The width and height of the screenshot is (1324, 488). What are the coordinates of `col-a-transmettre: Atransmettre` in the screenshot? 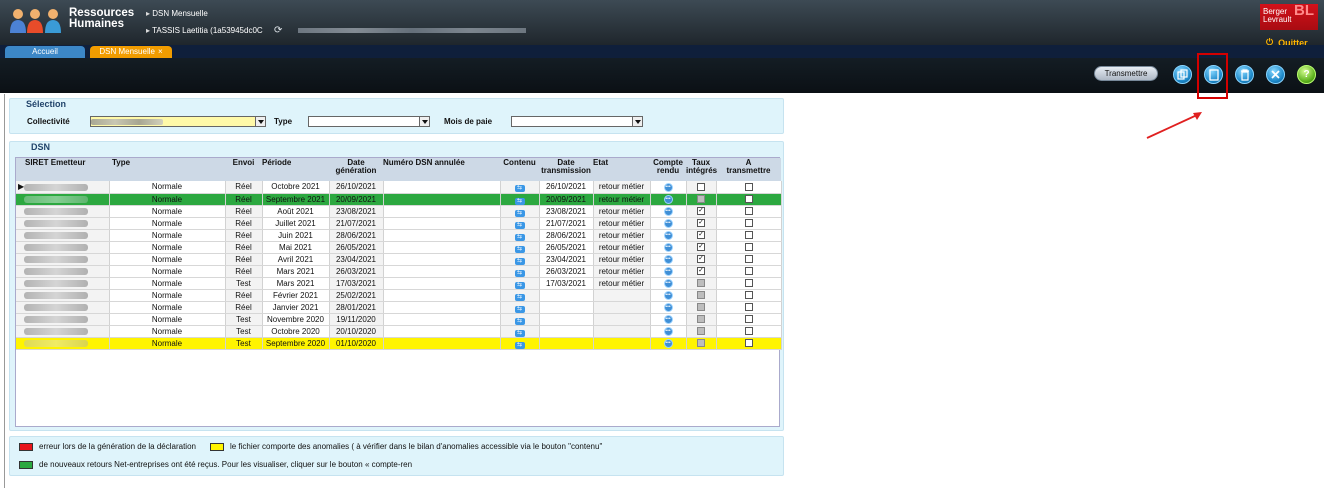 It's located at (748, 169).